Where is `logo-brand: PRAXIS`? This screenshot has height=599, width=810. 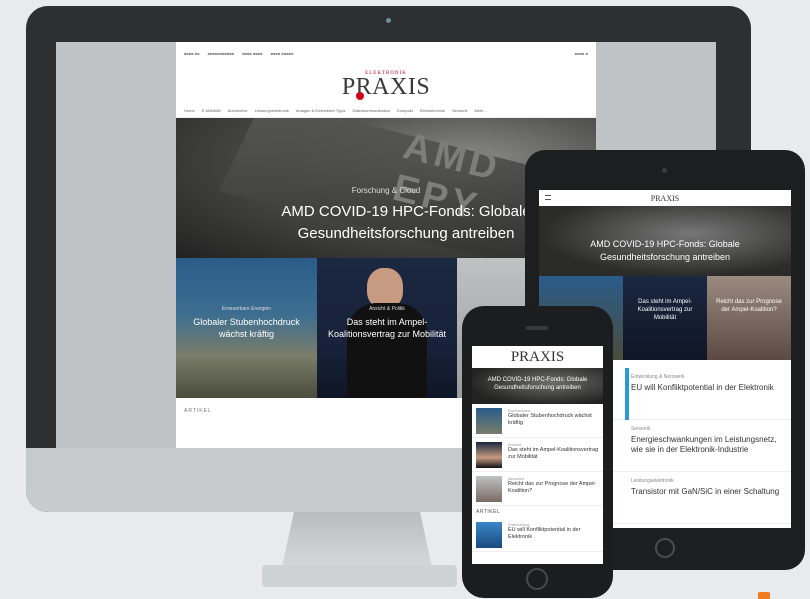 logo-brand: PRAXIS is located at coordinates (386, 86).